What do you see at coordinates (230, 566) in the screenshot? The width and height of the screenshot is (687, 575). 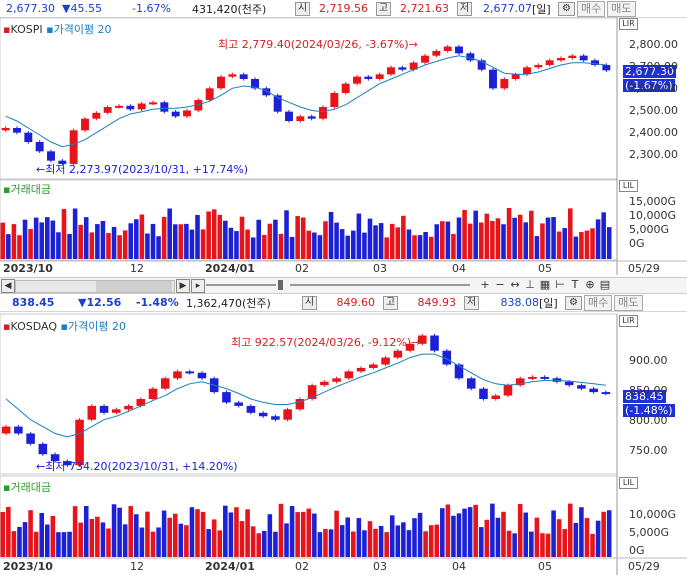 I see `kosdaq-x-label: 2024/01` at bounding box center [230, 566].